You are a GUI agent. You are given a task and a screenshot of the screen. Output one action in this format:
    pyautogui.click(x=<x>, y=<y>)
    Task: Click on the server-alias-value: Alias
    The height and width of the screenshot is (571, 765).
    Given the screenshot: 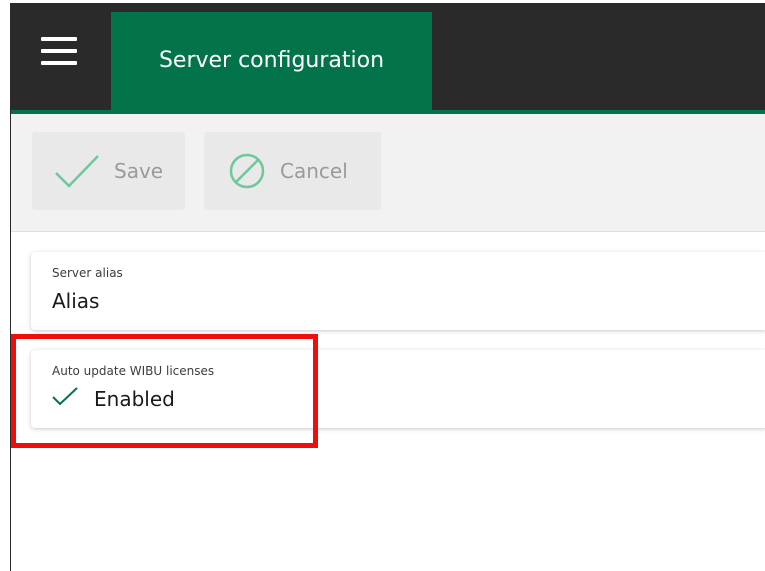 What is the action you would take?
    pyautogui.click(x=76, y=301)
    